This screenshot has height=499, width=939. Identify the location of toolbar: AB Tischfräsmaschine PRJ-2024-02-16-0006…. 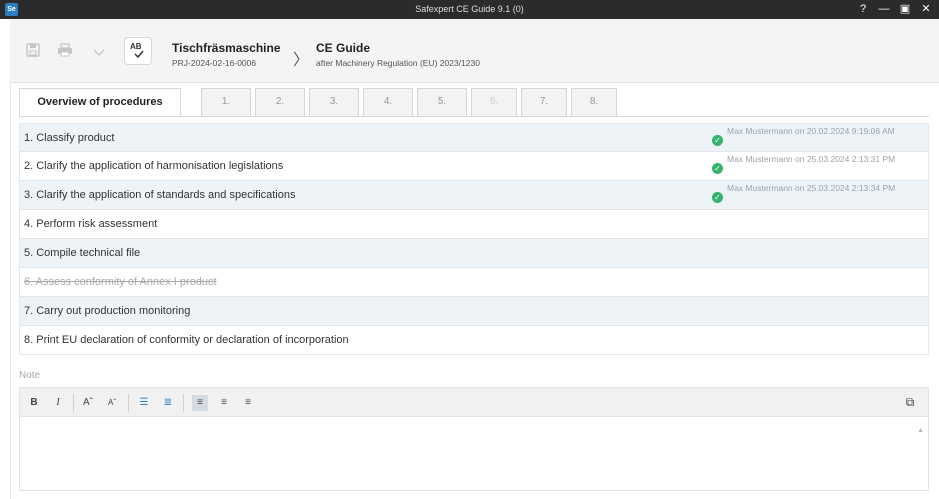
(474, 51).